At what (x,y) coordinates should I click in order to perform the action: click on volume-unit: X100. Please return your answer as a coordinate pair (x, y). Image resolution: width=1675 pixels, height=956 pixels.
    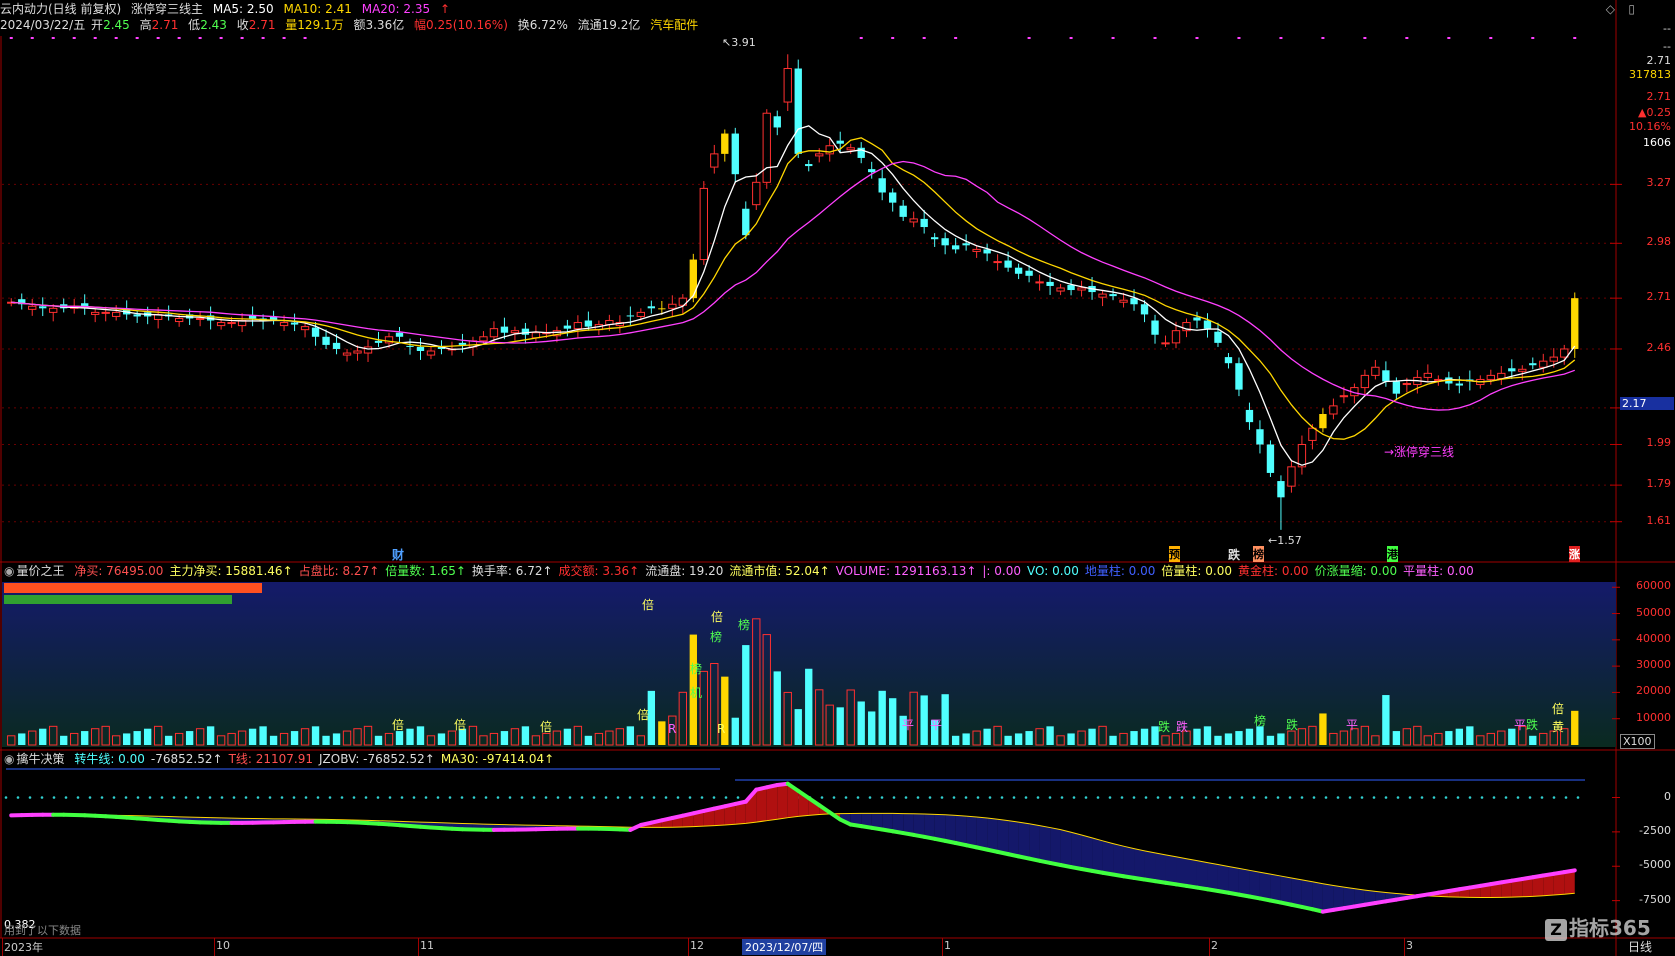
    Looking at the image, I should click on (1637, 741).